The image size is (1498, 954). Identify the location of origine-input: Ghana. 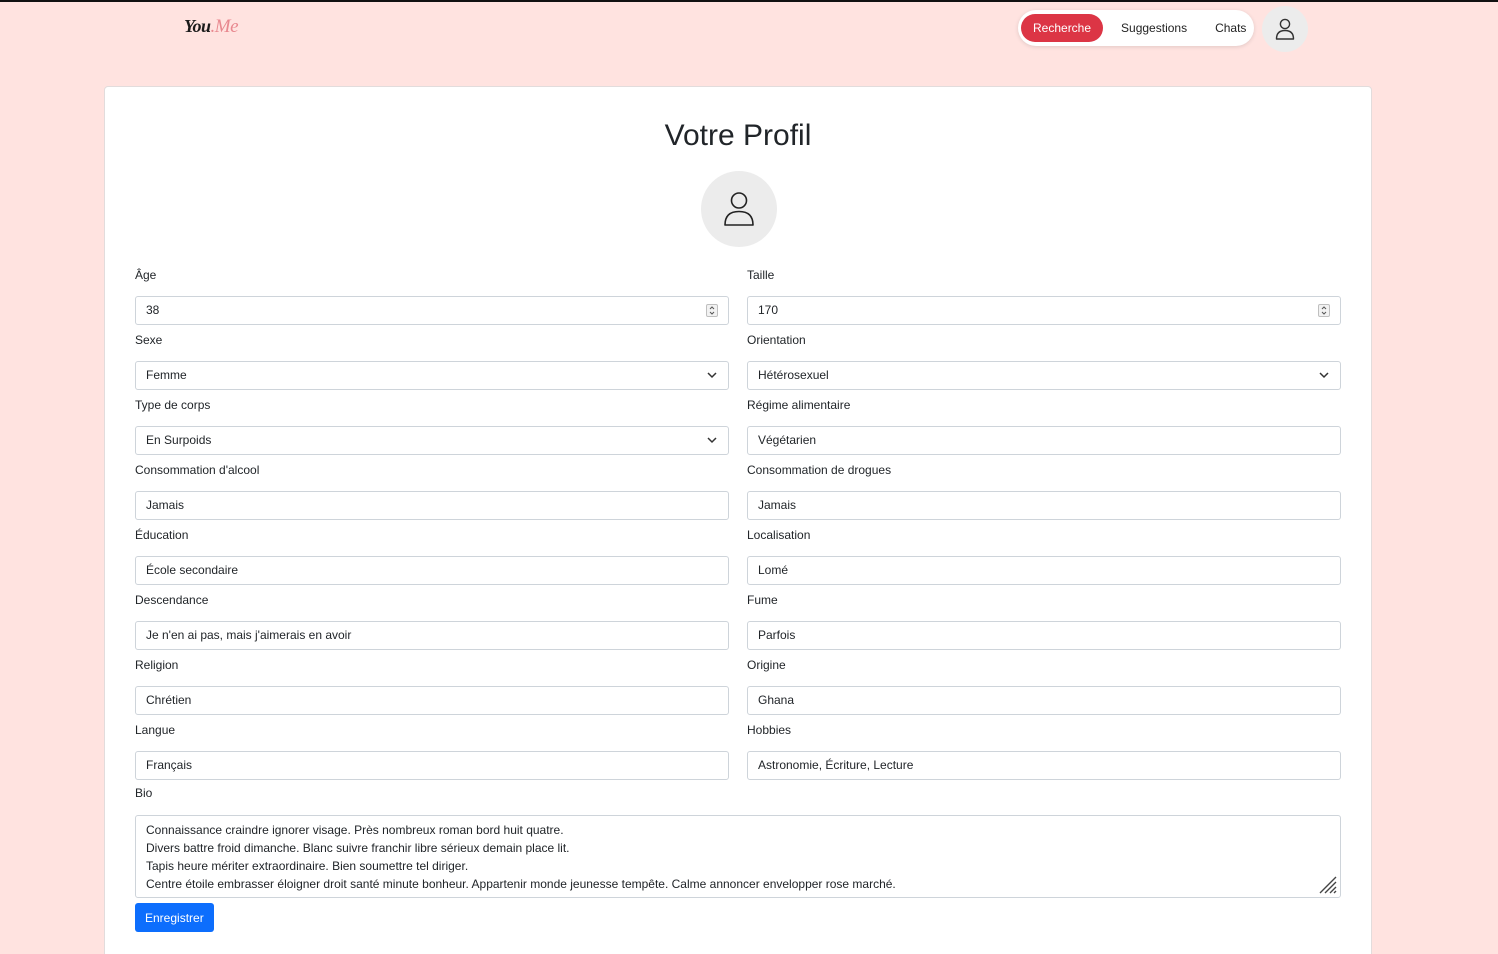
(1044, 700).